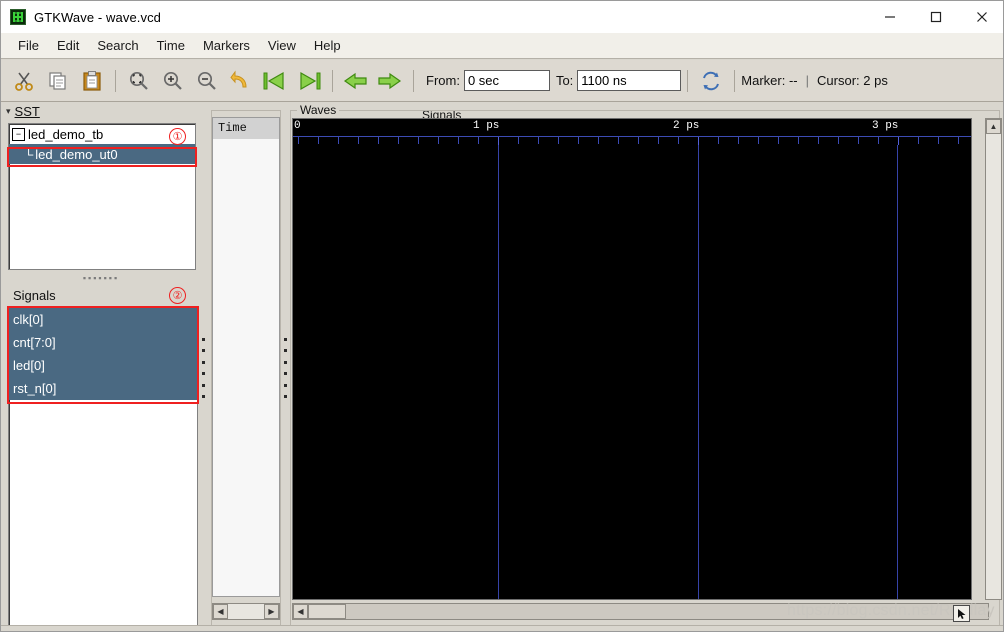 This screenshot has height=632, width=1004. Describe the element at coordinates (506, 80) in the screenshot. I see `from-input` at that location.